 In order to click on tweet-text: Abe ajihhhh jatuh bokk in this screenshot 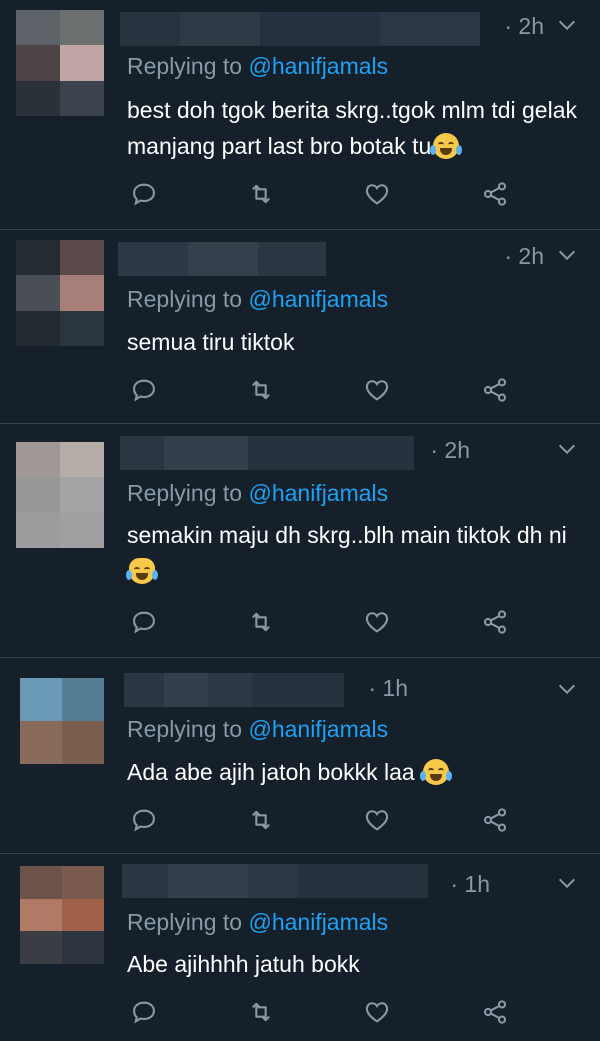, I will do `click(352, 964)`.